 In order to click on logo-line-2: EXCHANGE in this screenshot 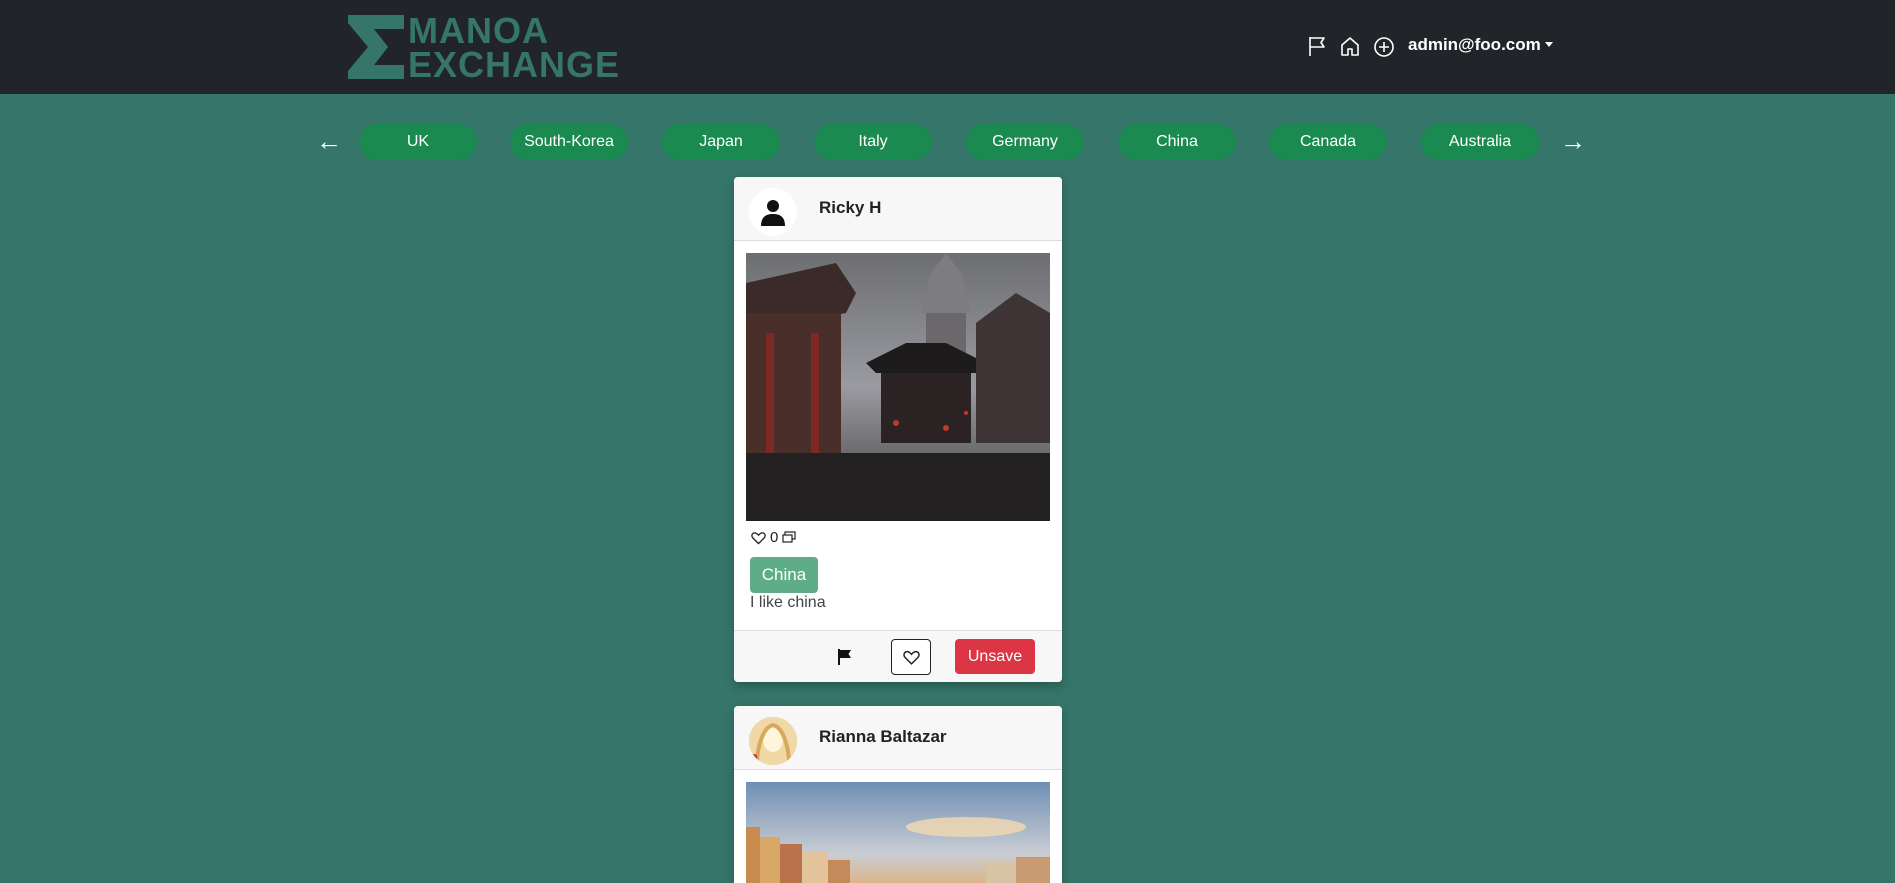, I will do `click(514, 64)`.